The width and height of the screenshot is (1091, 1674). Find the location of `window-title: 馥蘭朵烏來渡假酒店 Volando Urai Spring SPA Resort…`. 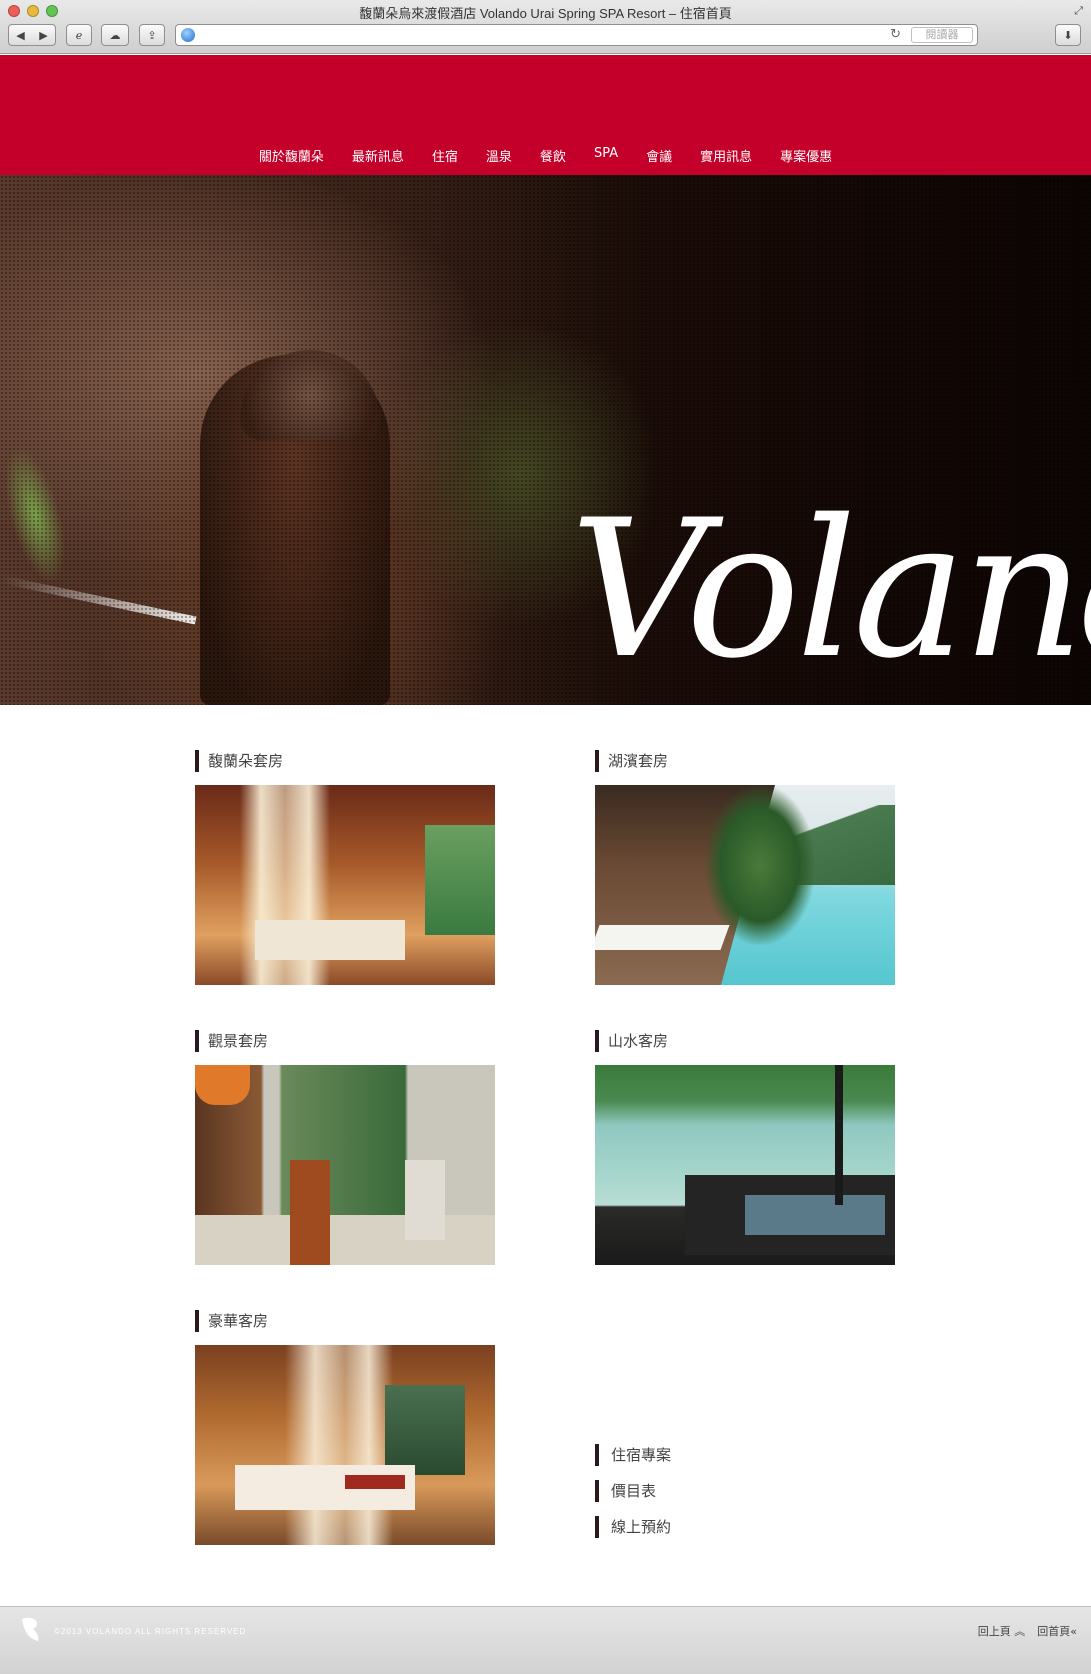

window-title: 馥蘭朵烏來渡假酒店 Volando Urai Spring SPA Resort… is located at coordinates (545, 13).